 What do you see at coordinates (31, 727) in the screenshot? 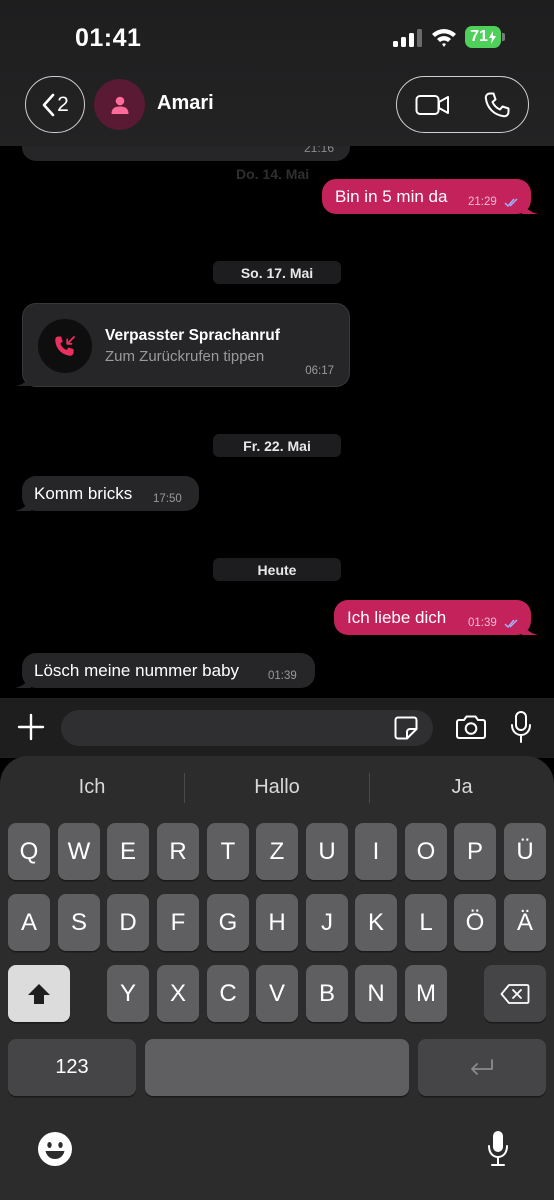
I see `attach-plus-button` at bounding box center [31, 727].